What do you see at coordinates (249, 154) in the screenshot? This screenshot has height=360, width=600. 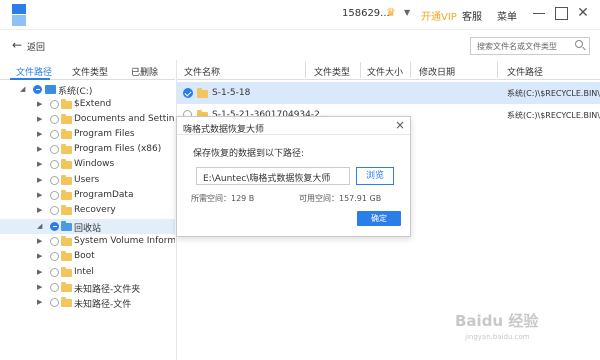 I see `dialog-prompt: 保存恢复的数据到以下路径:` at bounding box center [249, 154].